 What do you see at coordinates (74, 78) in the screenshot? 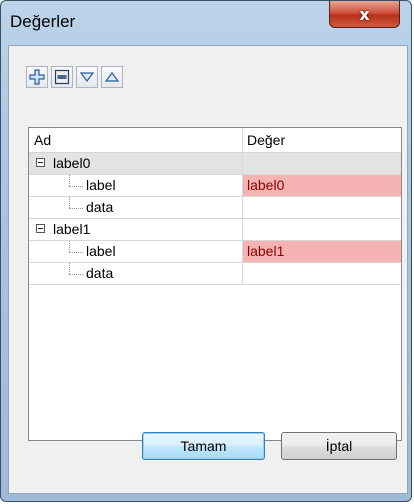
I see `toolbar` at bounding box center [74, 78].